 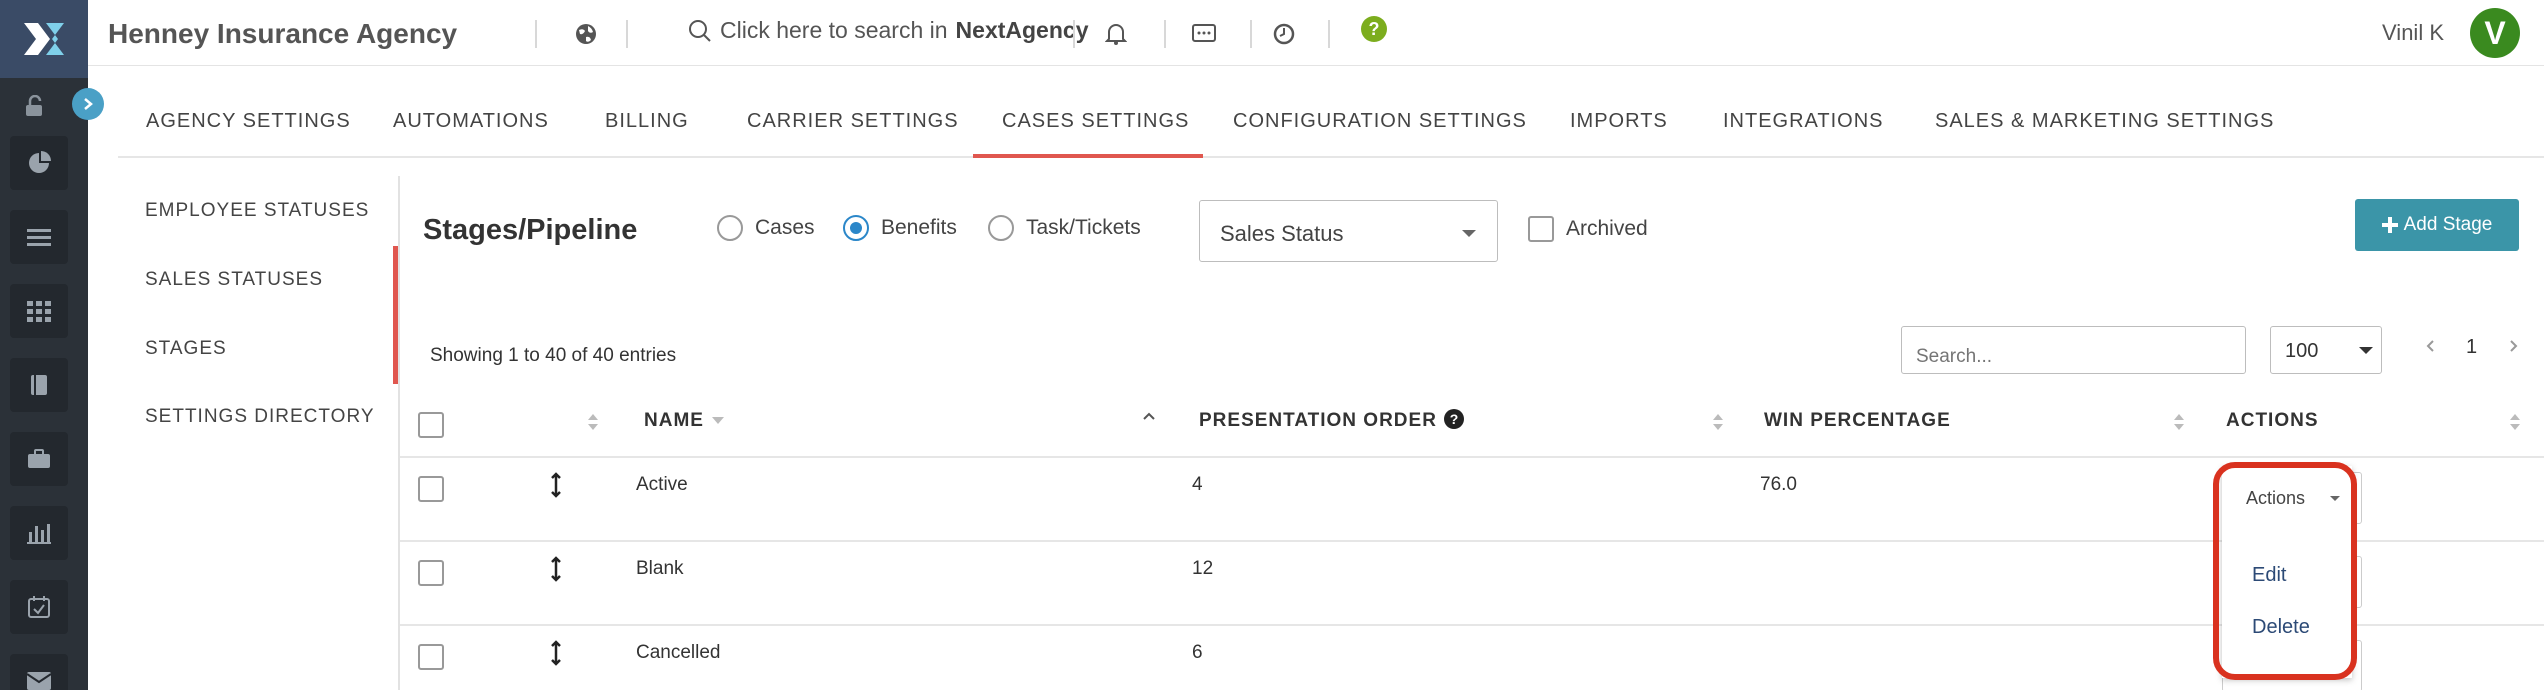 What do you see at coordinates (2073, 350) in the screenshot?
I see `table-search-input` at bounding box center [2073, 350].